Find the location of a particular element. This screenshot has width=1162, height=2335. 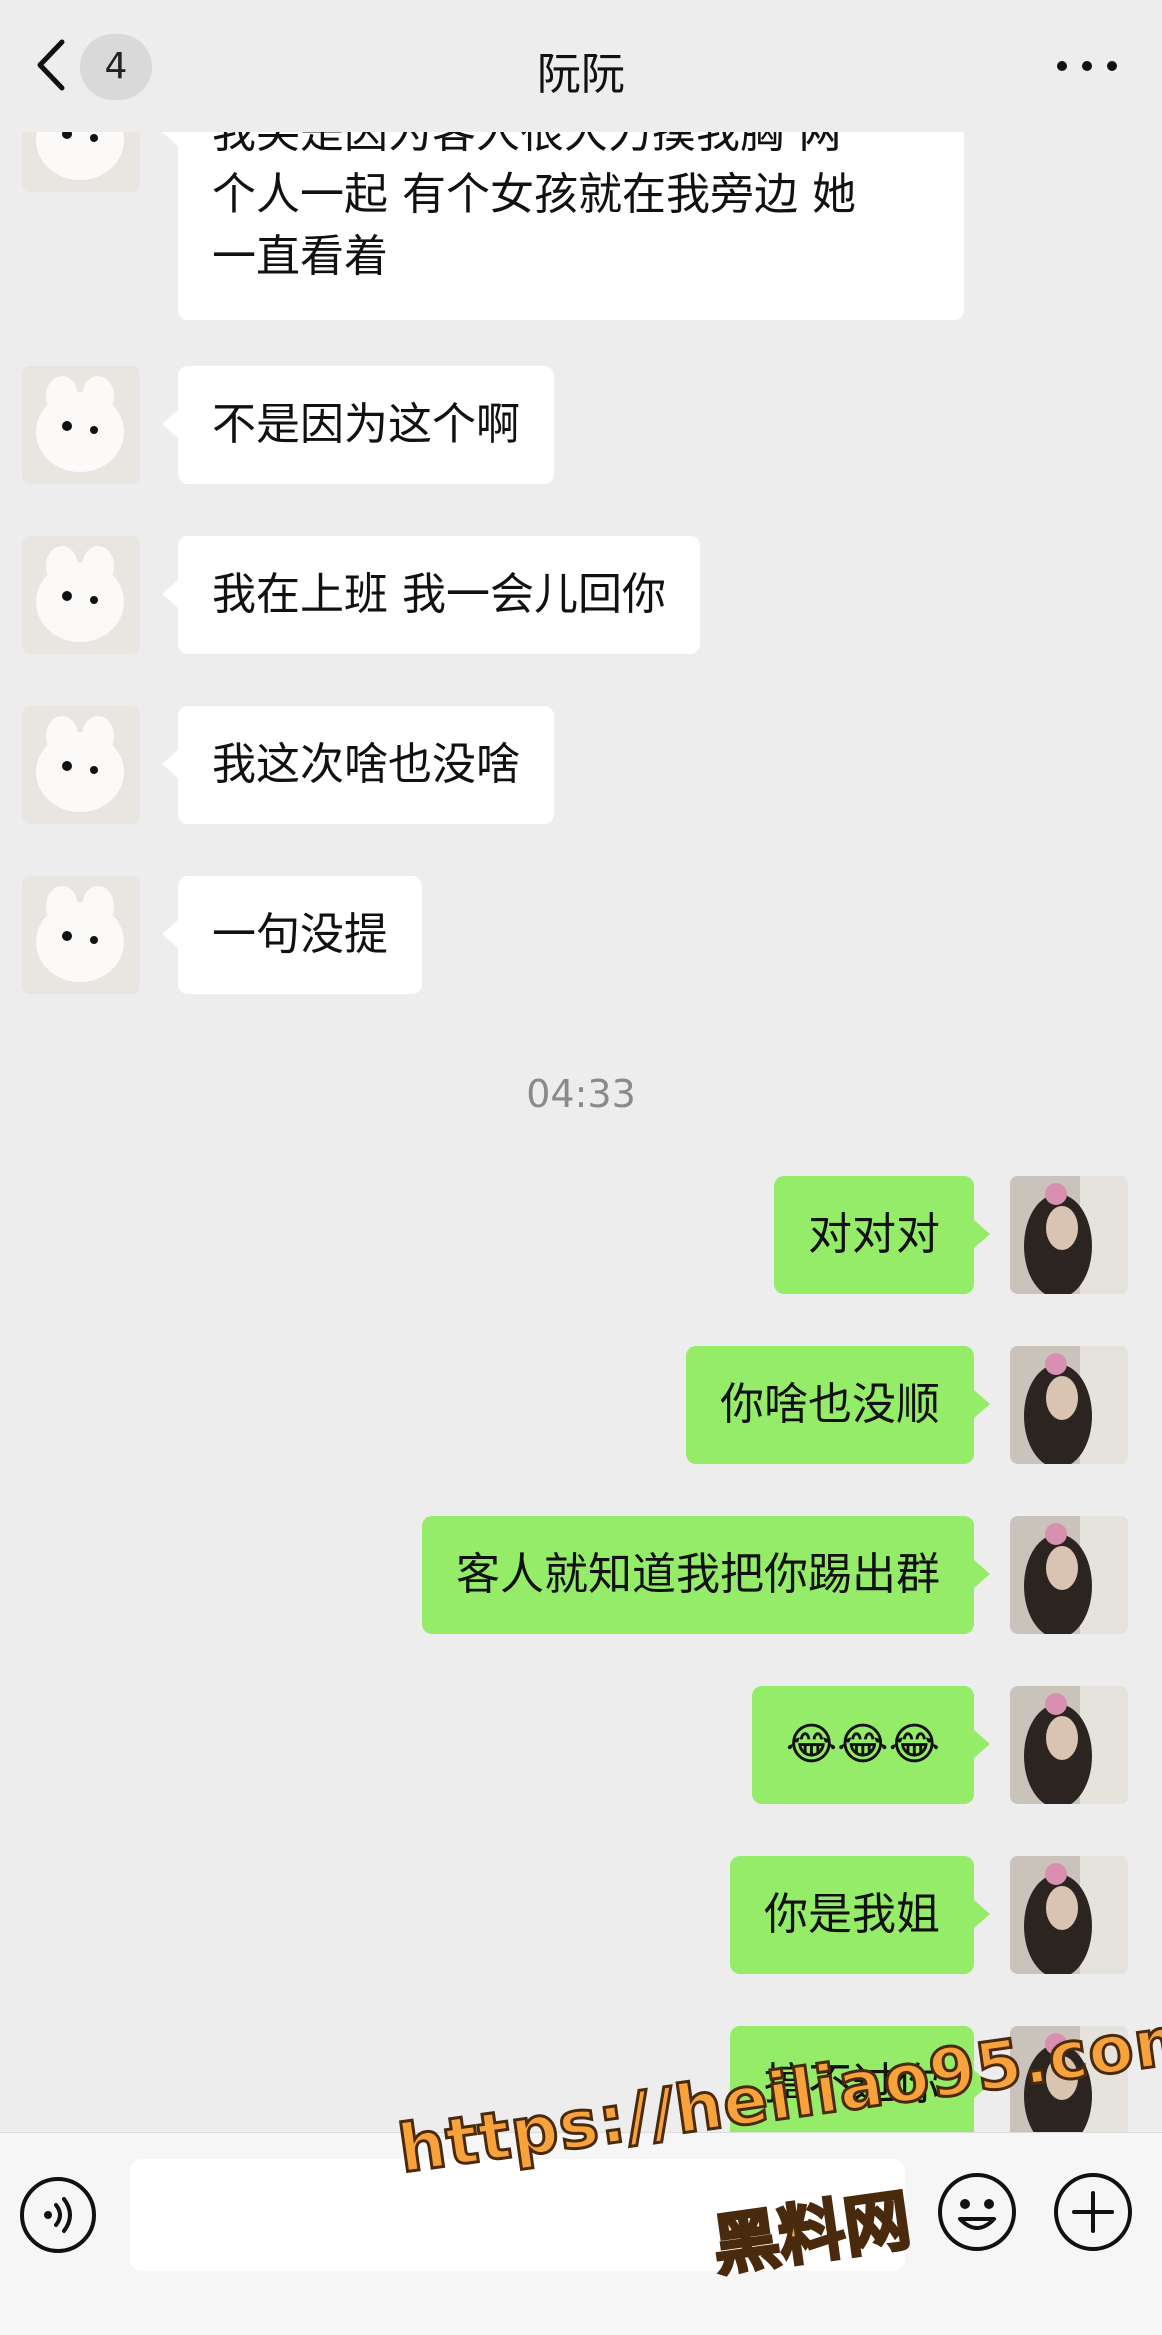

voice-icon is located at coordinates (58, 2215).